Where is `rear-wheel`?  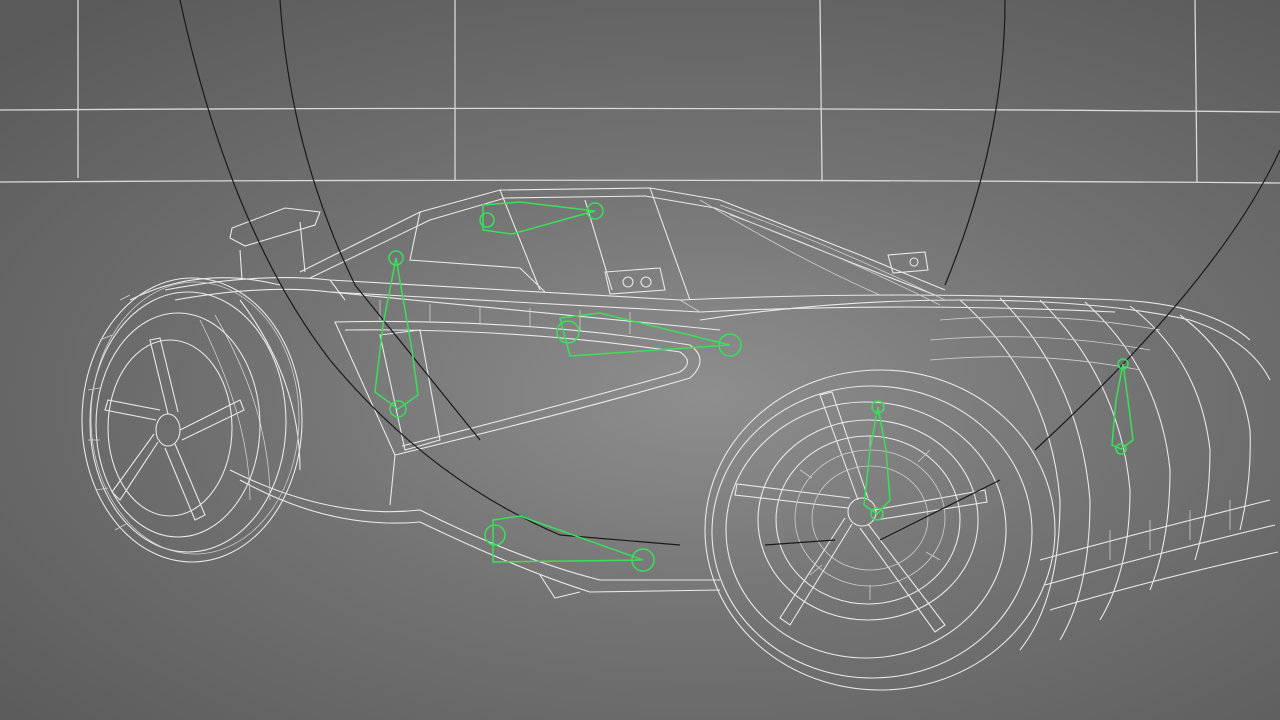
rear-wheel is located at coordinates (192, 420).